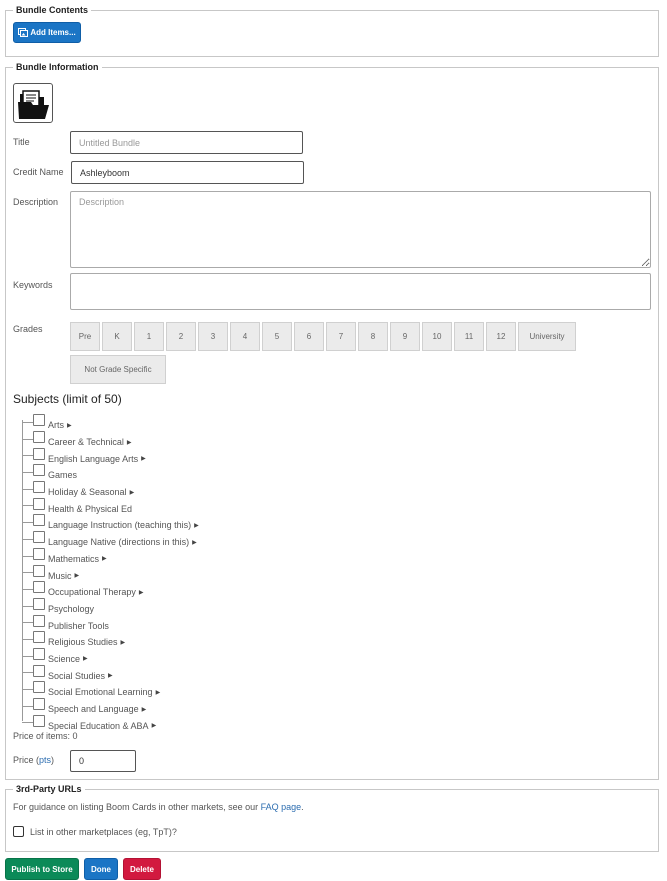 This screenshot has height=881, width=667. Describe the element at coordinates (118, 542) in the screenshot. I see `subject-label: Language Native (directions in this)` at that location.